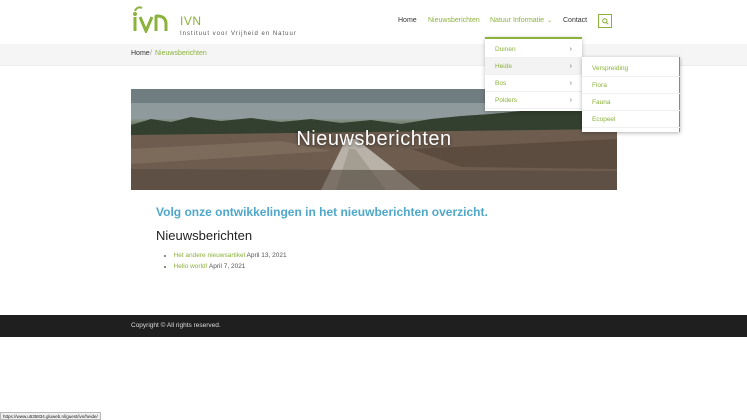  I want to click on post-date: April 13, 2021, so click(266, 255).